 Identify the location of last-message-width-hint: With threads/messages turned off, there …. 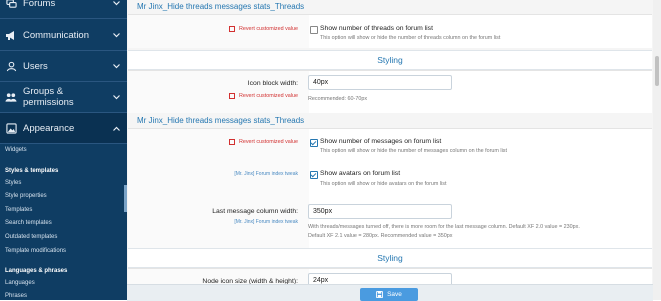
(444, 227).